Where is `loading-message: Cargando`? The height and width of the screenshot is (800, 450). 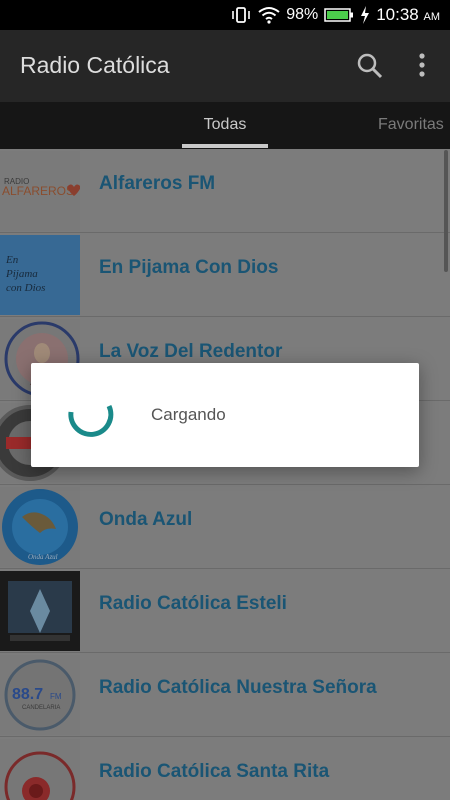 loading-message: Cargando is located at coordinates (188, 414).